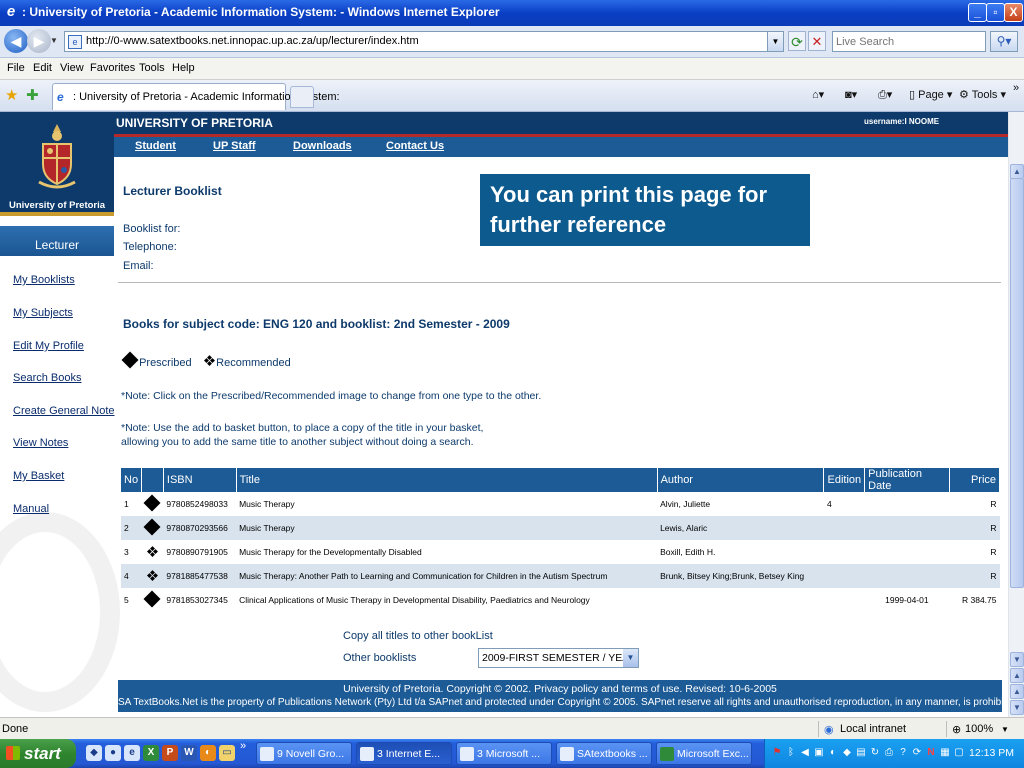 Image resolution: width=1024 pixels, height=768 pixels. Describe the element at coordinates (847, 753) in the screenshot. I see `shield-tray-icon: ◆` at that location.